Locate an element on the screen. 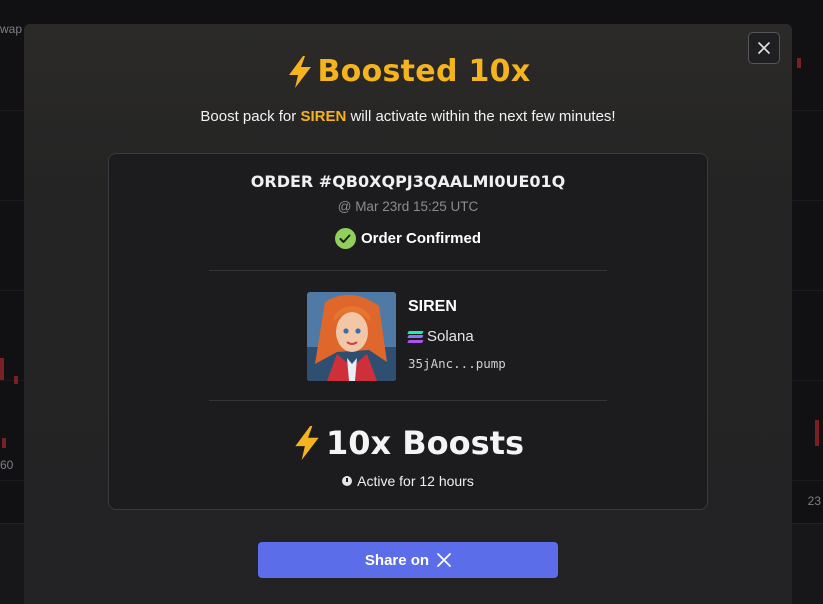 The height and width of the screenshot is (604, 823). token-summary: SIREN Solana 35jAnc...pump is located at coordinates (406, 336).